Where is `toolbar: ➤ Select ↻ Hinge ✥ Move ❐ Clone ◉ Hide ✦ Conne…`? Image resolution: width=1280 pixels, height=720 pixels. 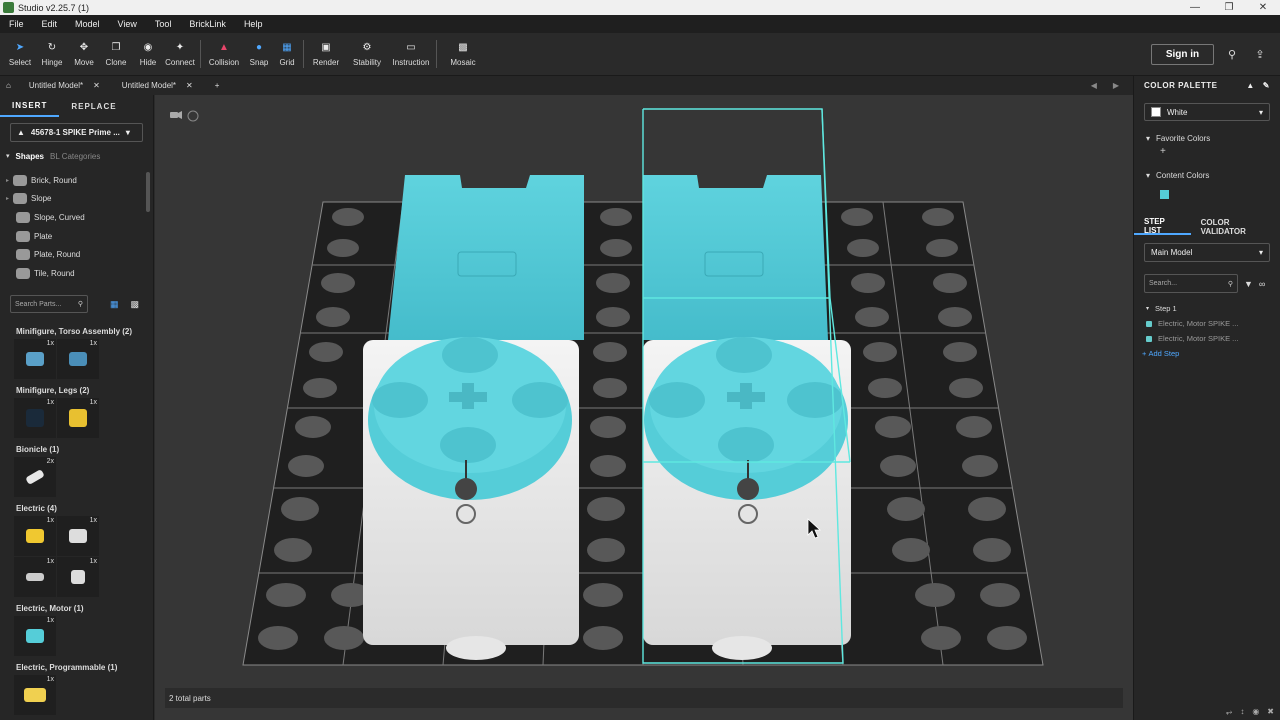 toolbar: ➤ Select ↻ Hinge ✥ Move ❐ Clone ◉ Hide ✦ Conne… is located at coordinates (640, 54).